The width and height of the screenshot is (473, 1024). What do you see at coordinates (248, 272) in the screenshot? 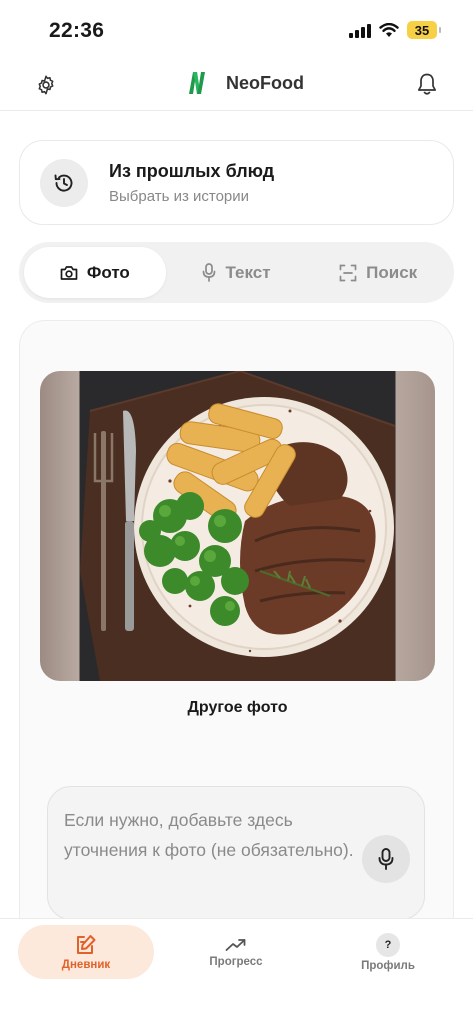
I see `tab-text-label: Текст` at bounding box center [248, 272].